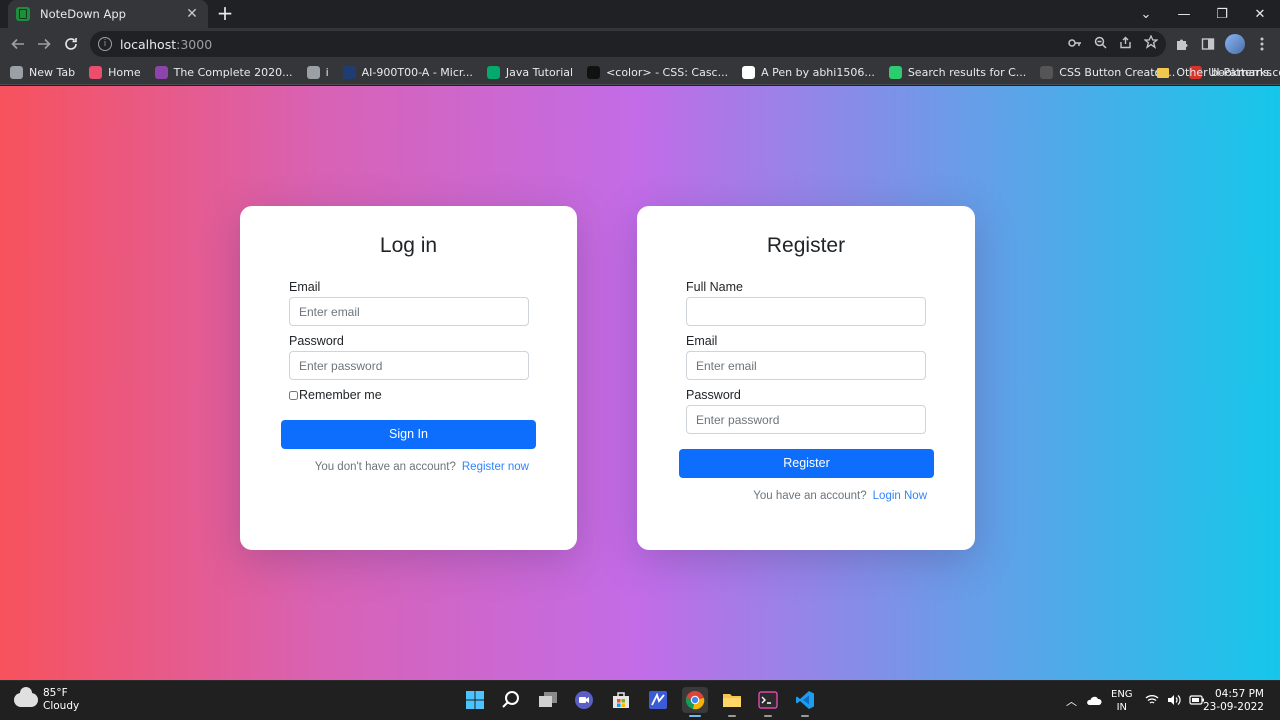  I want to click on bookmark-item: i, so click(317, 72).